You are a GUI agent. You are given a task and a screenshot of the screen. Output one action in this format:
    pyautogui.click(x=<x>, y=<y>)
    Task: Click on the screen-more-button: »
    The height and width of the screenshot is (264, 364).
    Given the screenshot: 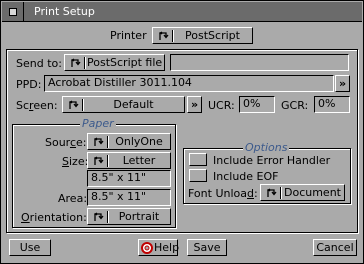 What is the action you would take?
    pyautogui.click(x=194, y=104)
    